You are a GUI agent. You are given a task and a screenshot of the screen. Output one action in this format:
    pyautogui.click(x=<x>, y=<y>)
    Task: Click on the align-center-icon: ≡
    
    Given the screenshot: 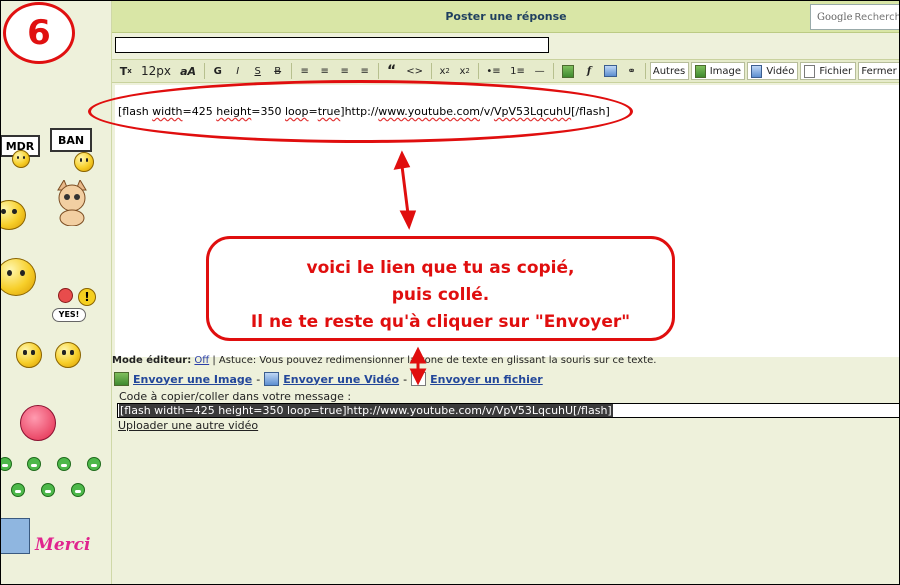 What is the action you would take?
    pyautogui.click(x=325, y=71)
    